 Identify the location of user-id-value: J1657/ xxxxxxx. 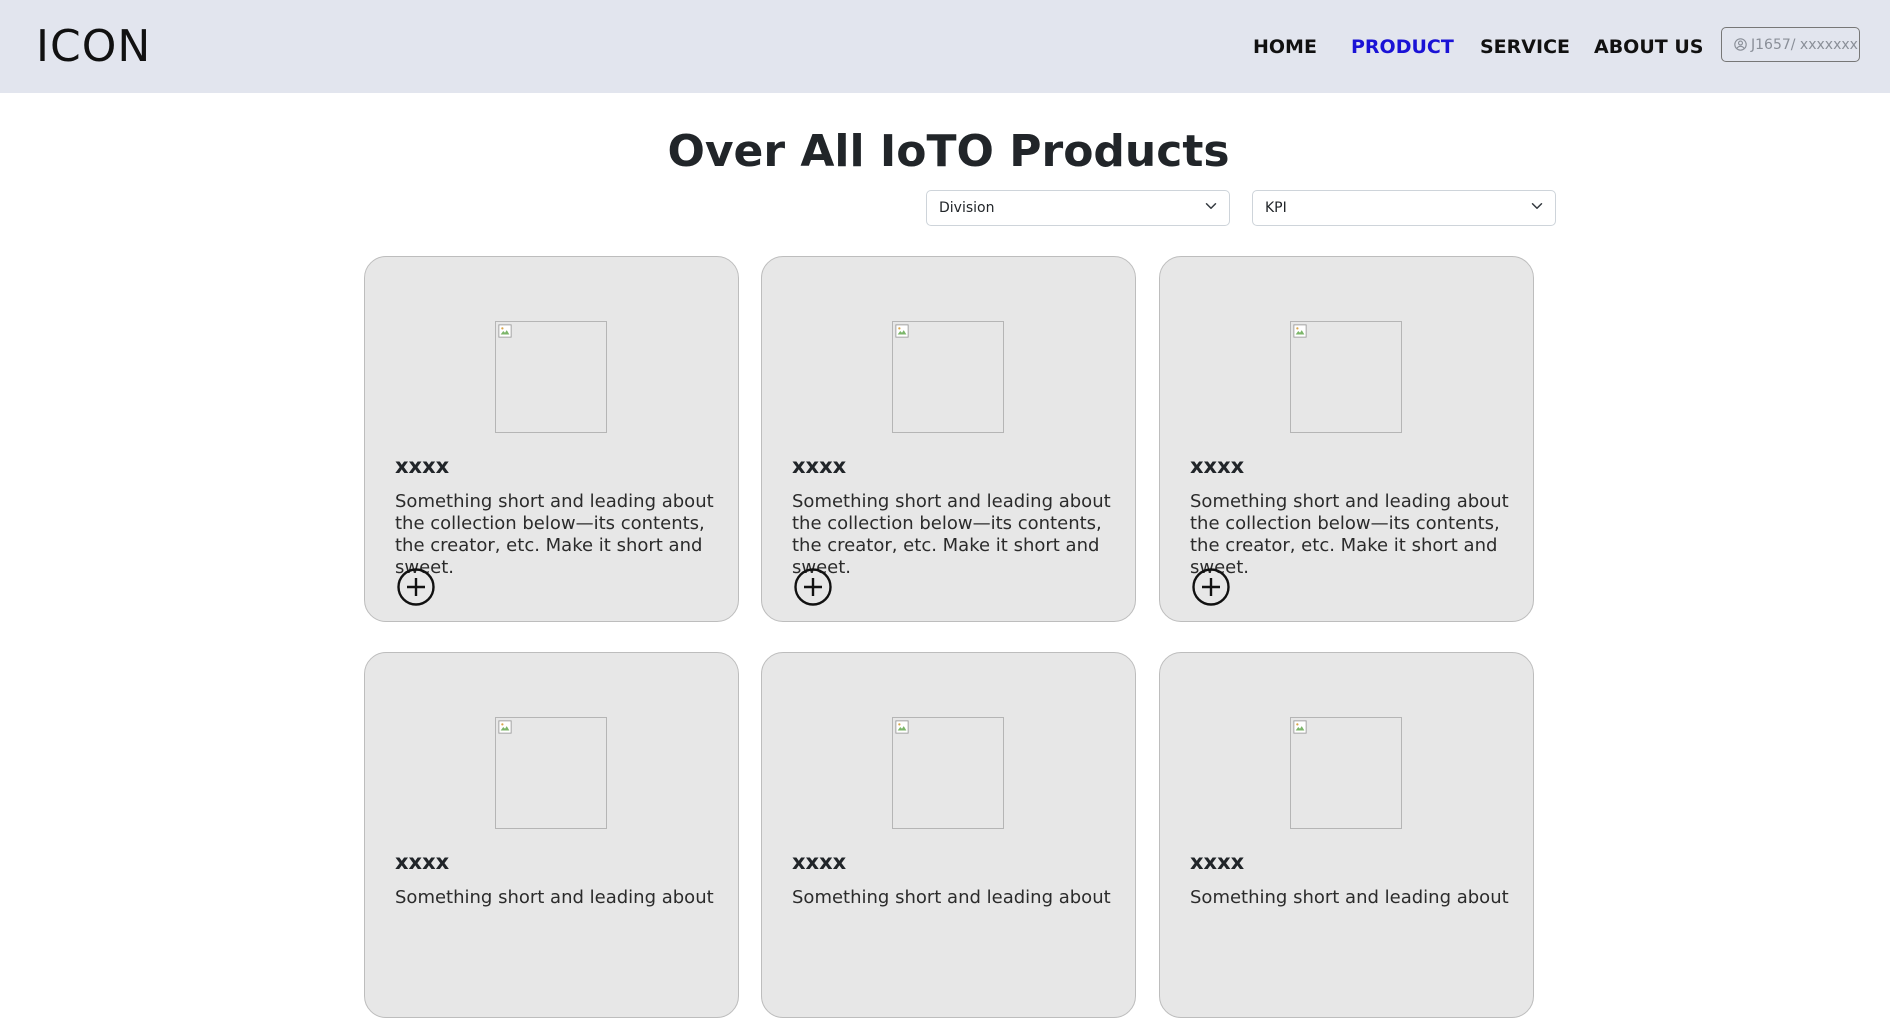
(1804, 44).